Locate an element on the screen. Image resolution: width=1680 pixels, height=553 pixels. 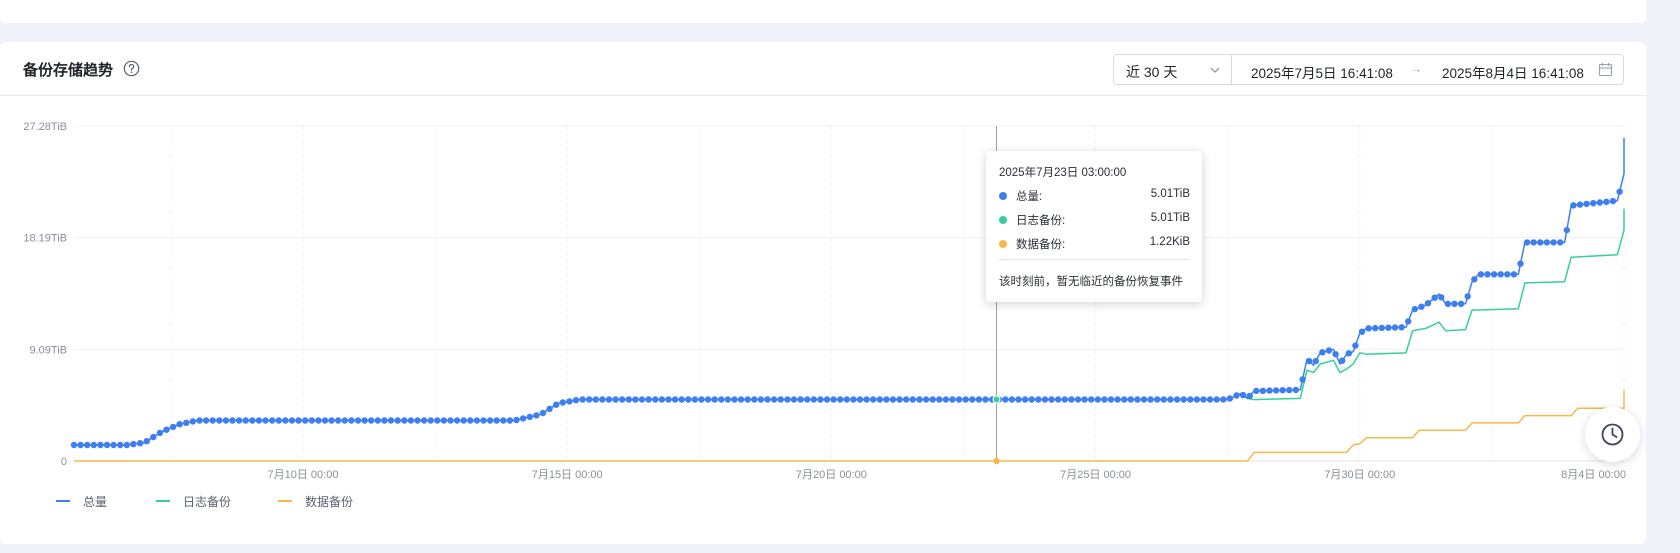
x-tick-label: 8月4日 00:00 is located at coordinates (1593, 475).